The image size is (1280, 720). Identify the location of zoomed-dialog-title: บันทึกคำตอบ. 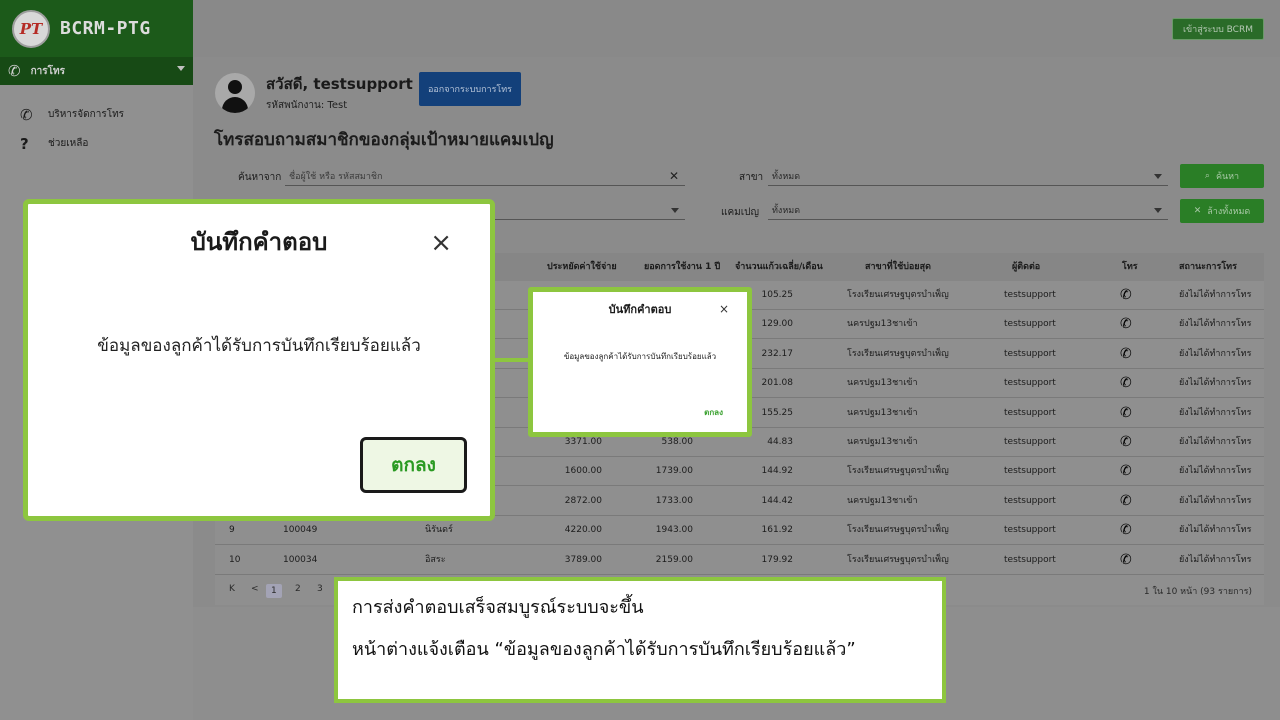
(259, 242).